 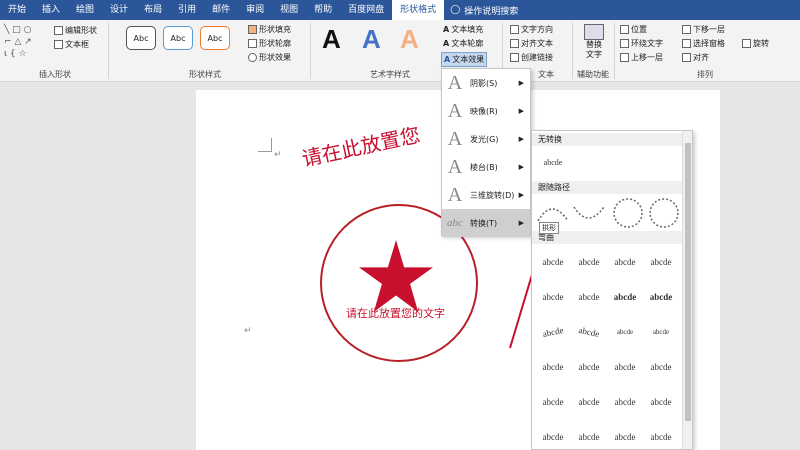 I want to click on rotate-button: 旋转, so click(x=755, y=43).